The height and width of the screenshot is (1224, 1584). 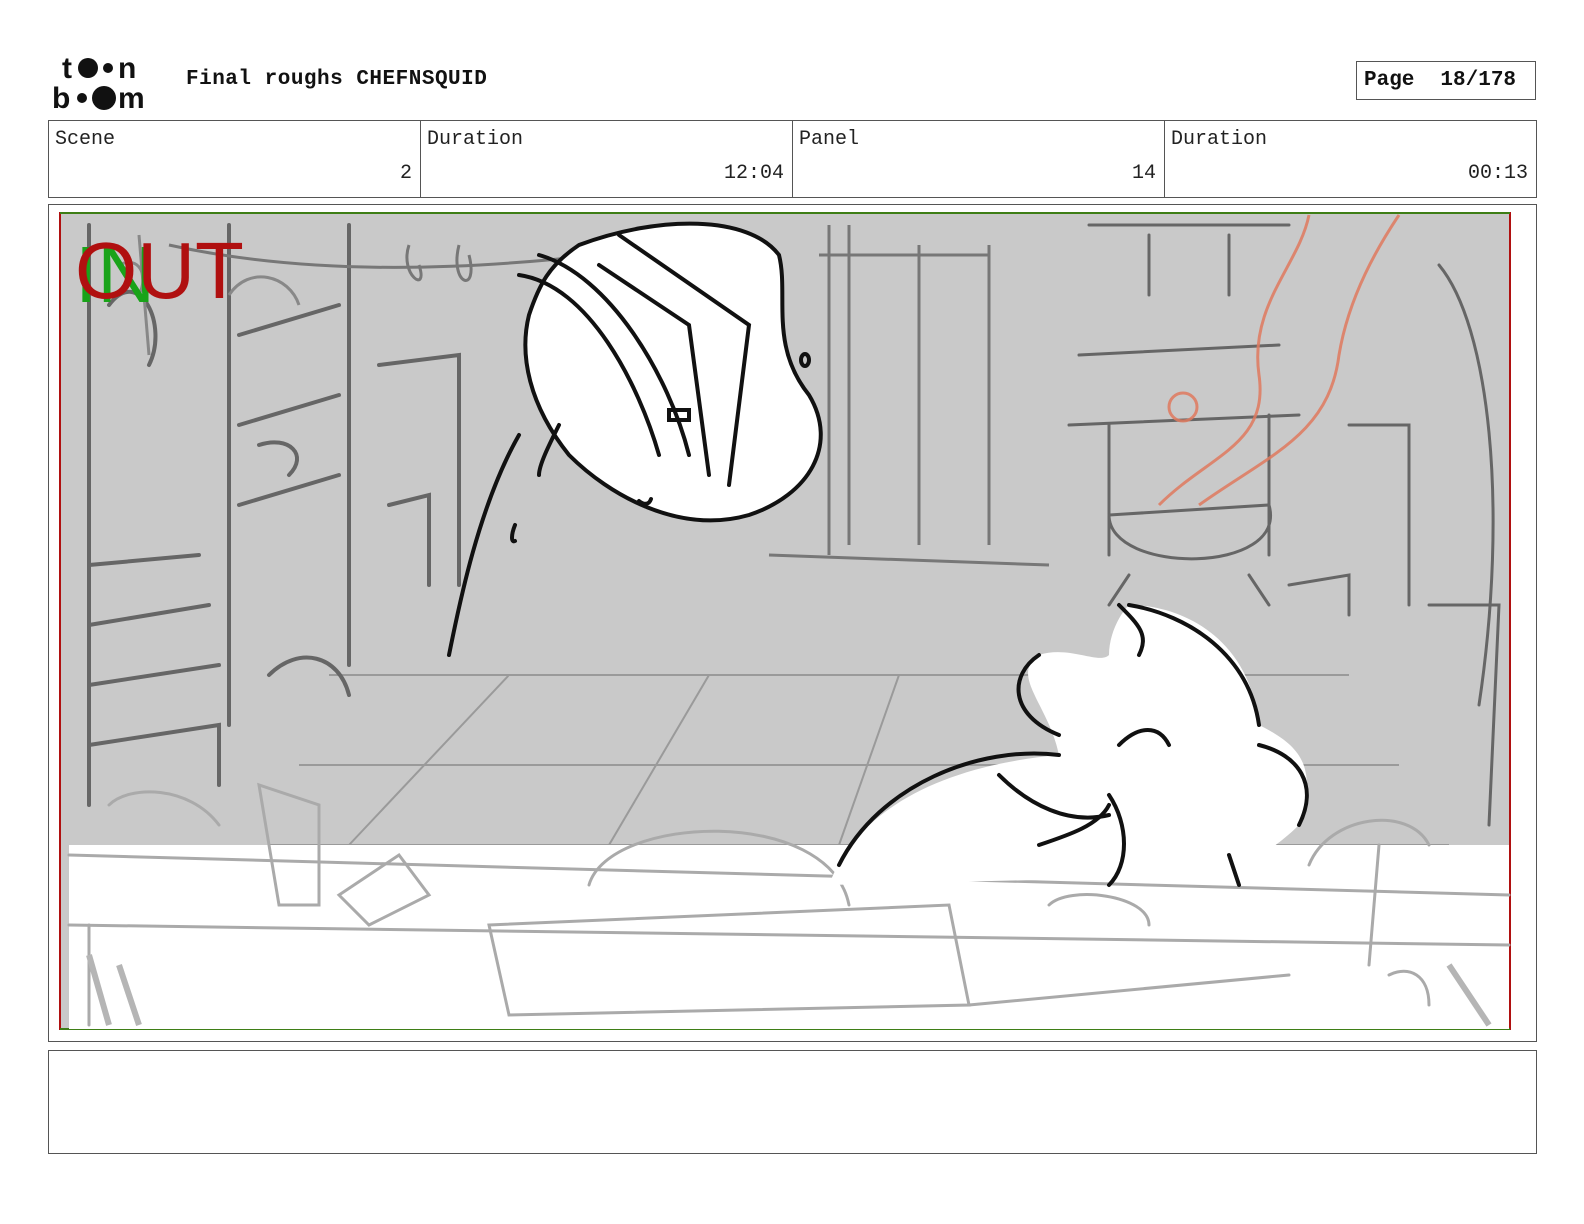 I want to click on scene-duration-cell: Duration 12:04, so click(x=607, y=159).